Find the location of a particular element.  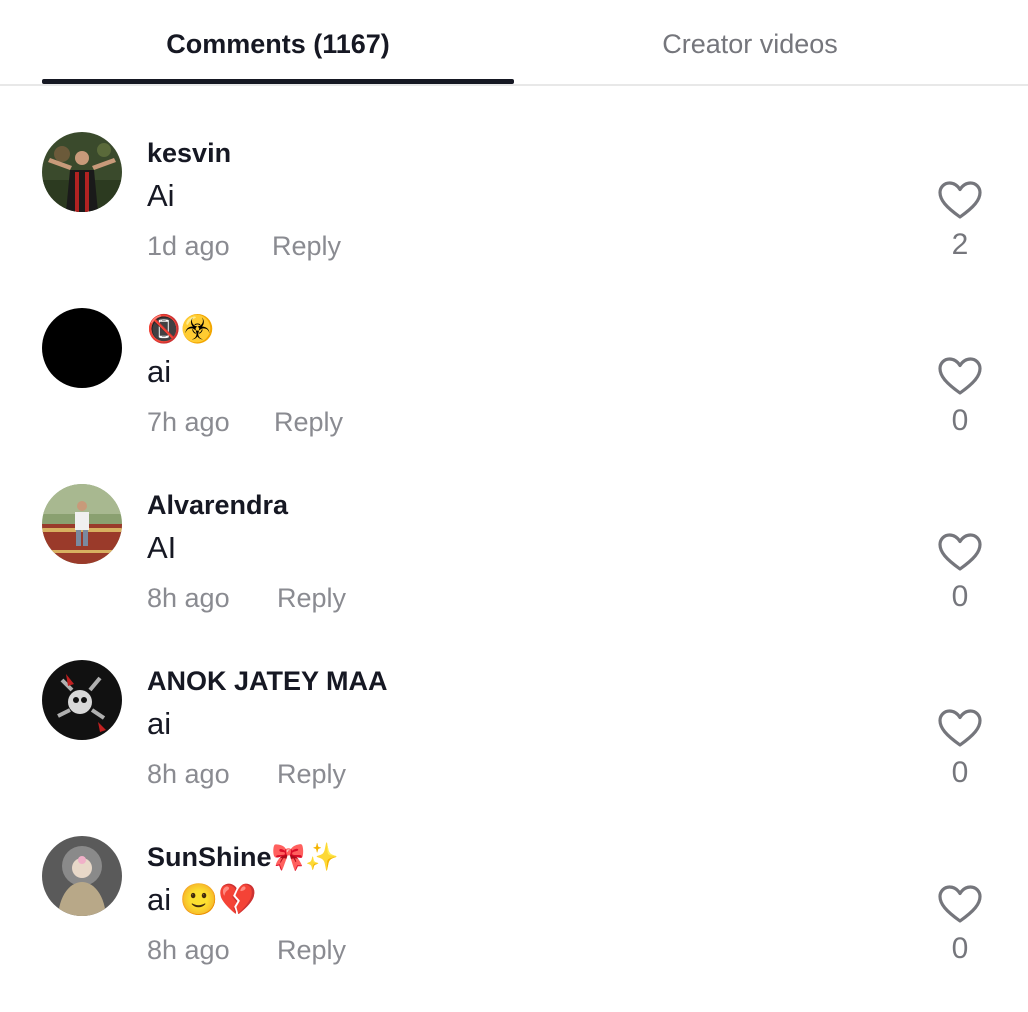

comment-text: AI is located at coordinates (162, 547).